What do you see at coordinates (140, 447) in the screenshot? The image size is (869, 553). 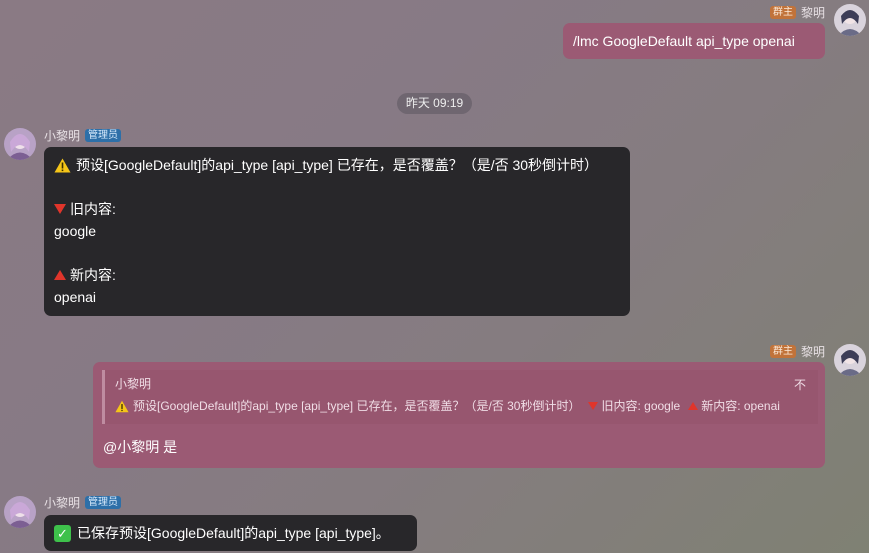 I see `message-text: @小黎明 是` at bounding box center [140, 447].